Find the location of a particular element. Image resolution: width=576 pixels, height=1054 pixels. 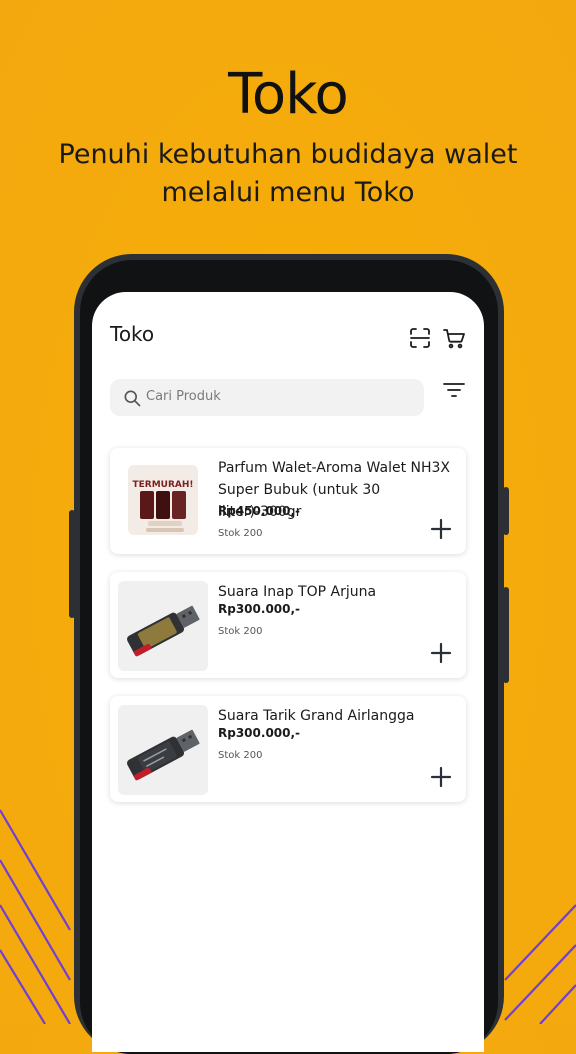

app-header: Toko is located at coordinates (288, 332).